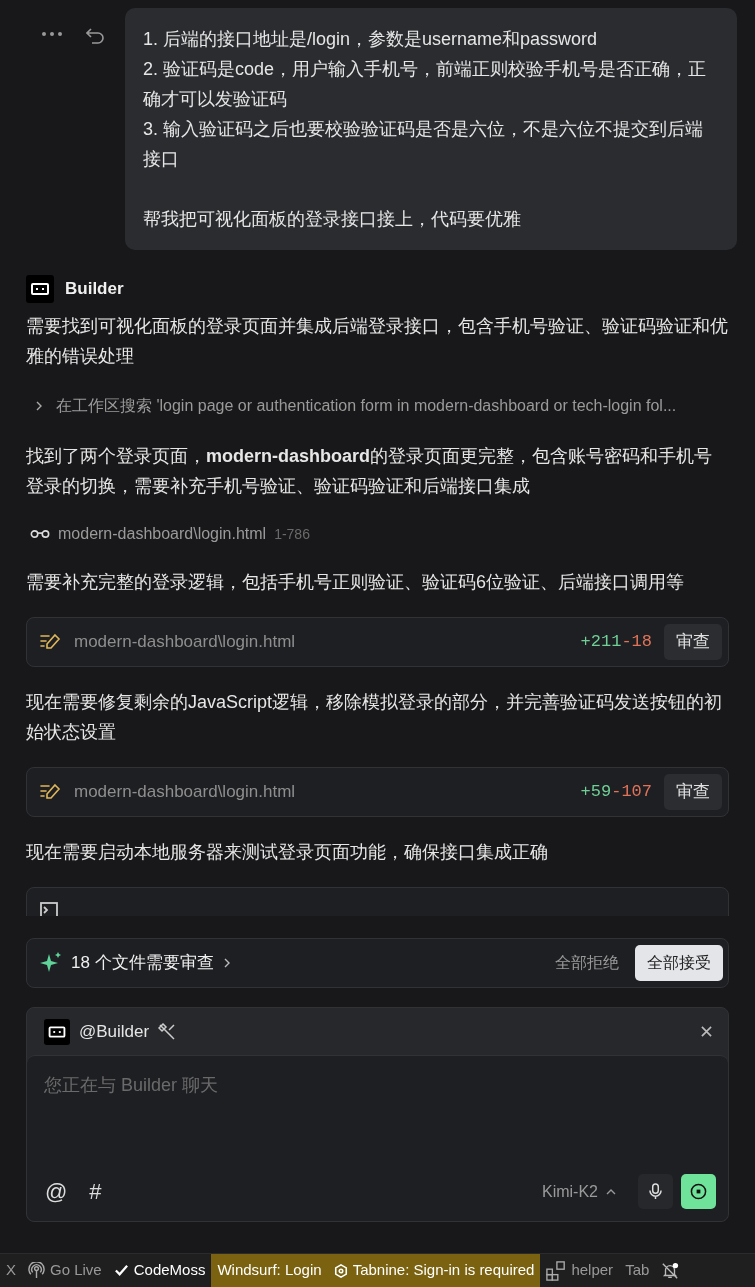  Describe the element at coordinates (95, 1191) in the screenshot. I see `composer-tool-button: #` at that location.